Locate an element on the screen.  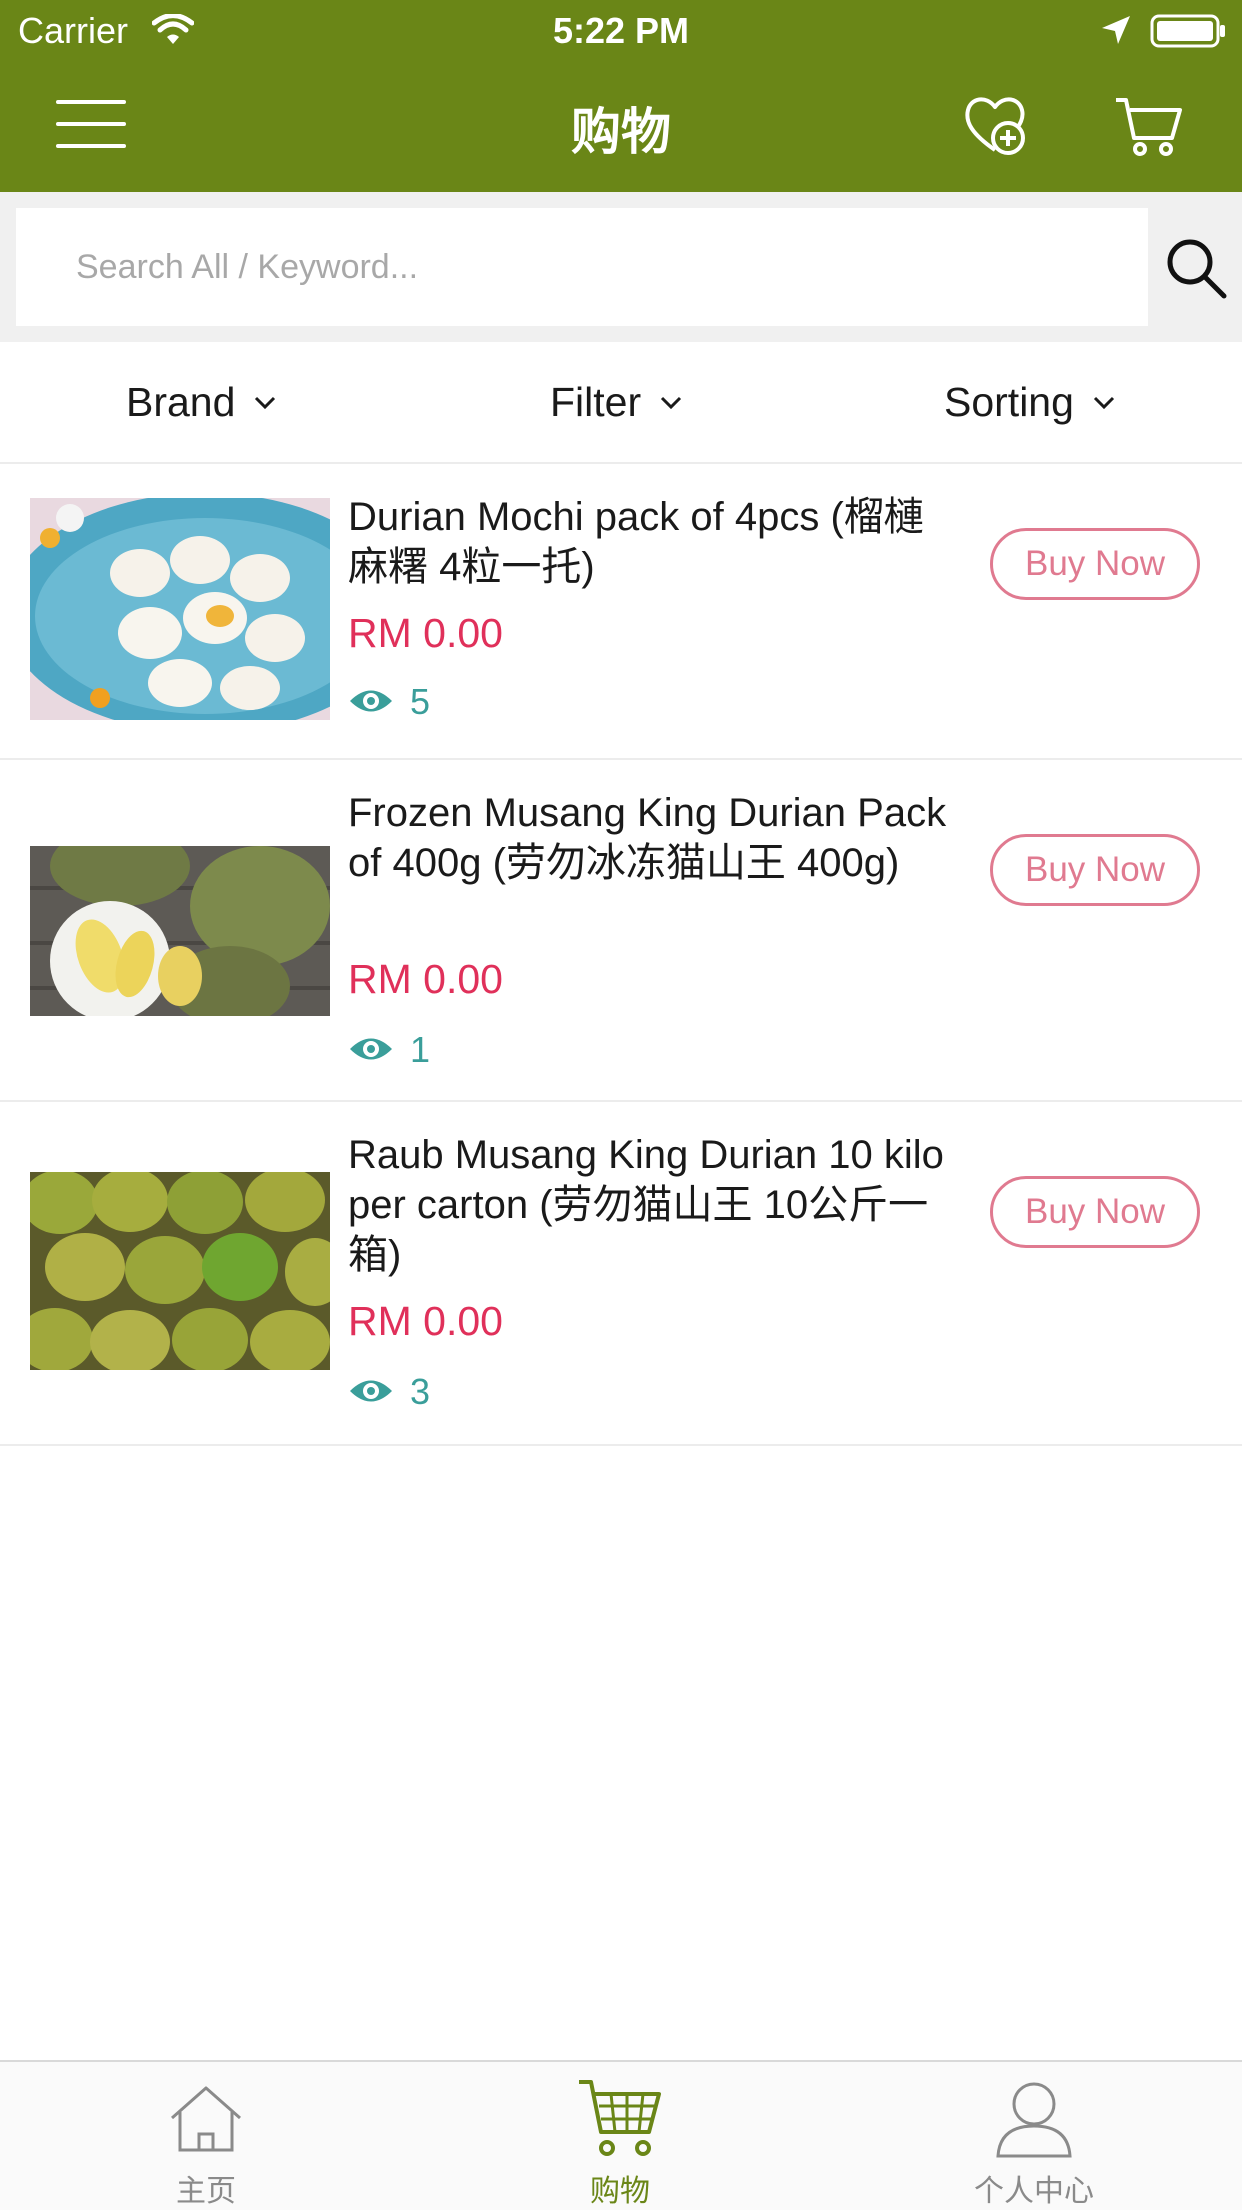
shopping-cart-icon is located at coordinates (620, 2119).